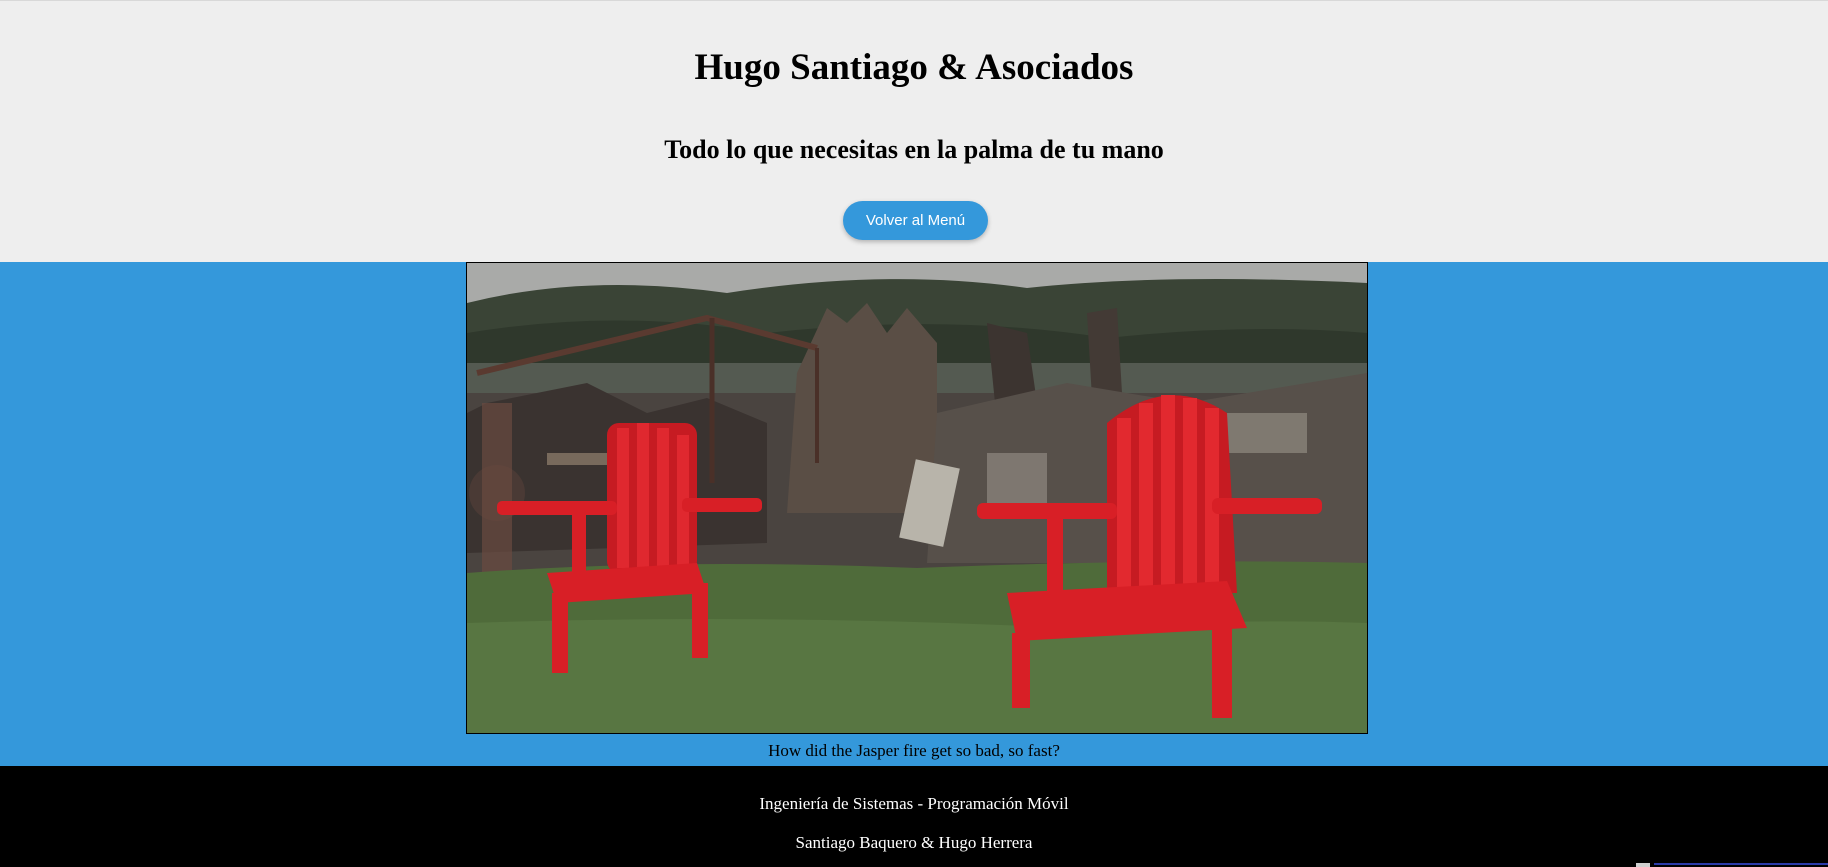 The height and width of the screenshot is (867, 1828). I want to click on back-to-menu-button: Volver al Menú, so click(915, 220).